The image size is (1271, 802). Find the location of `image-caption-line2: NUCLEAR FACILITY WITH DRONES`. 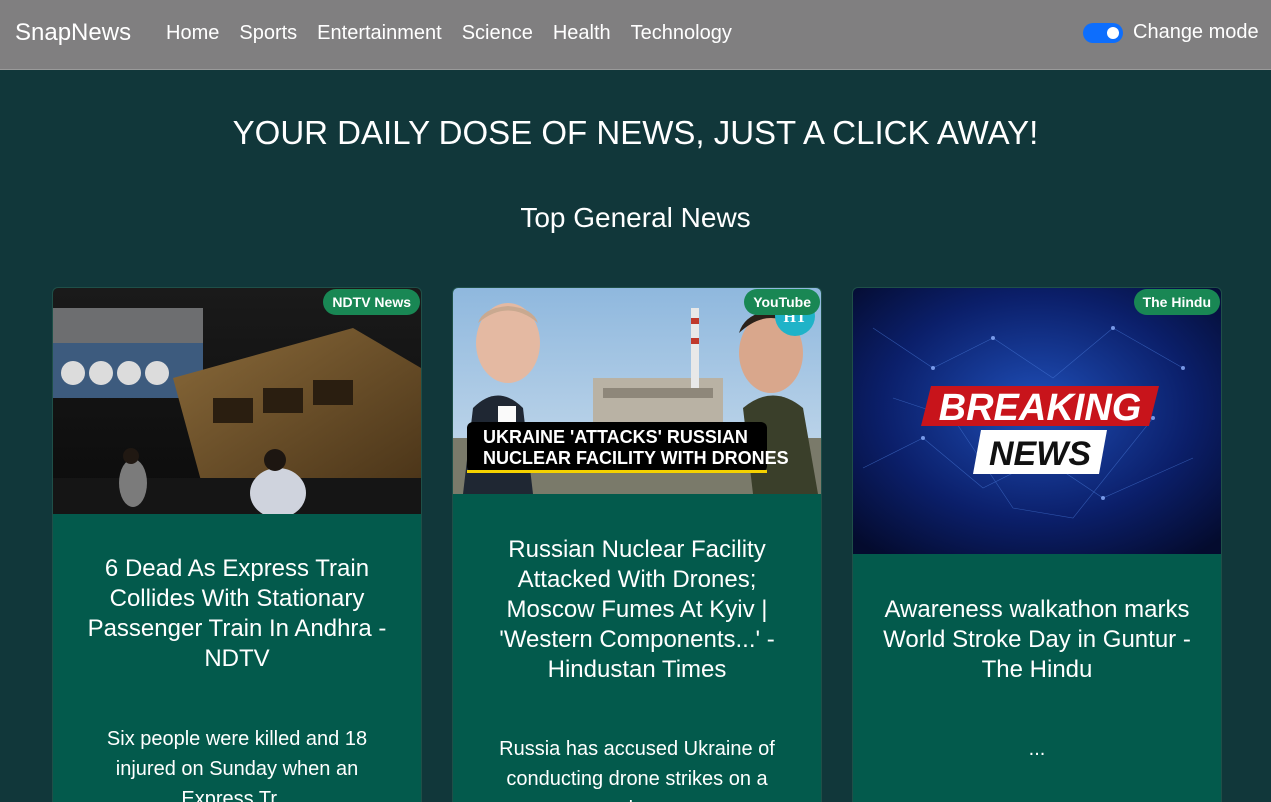

image-caption-line2: NUCLEAR FACILITY WITH DRONES is located at coordinates (636, 458).